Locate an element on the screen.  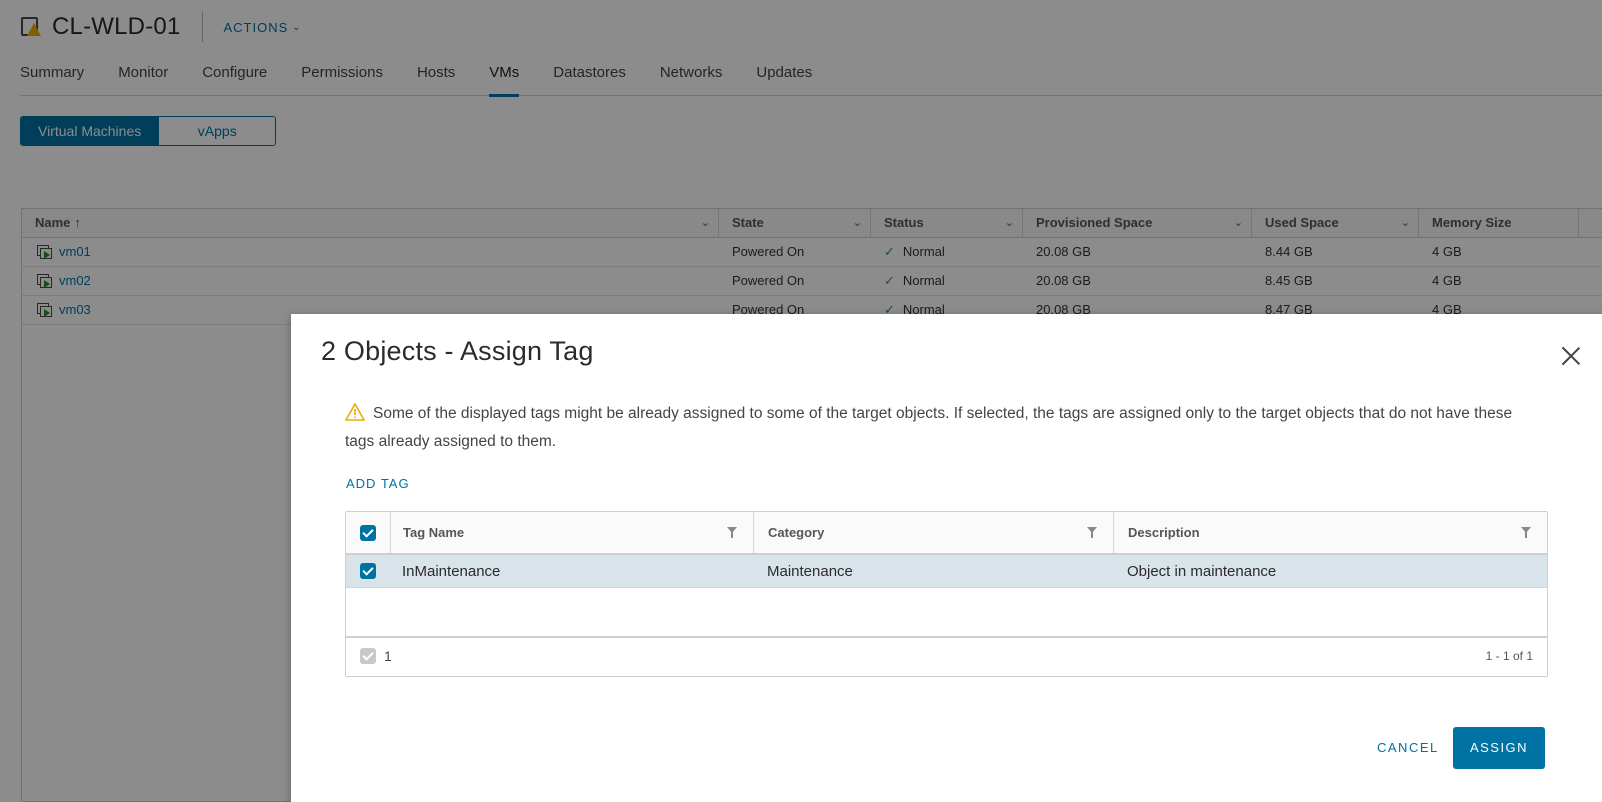
close-icon is located at coordinates (1571, 356).